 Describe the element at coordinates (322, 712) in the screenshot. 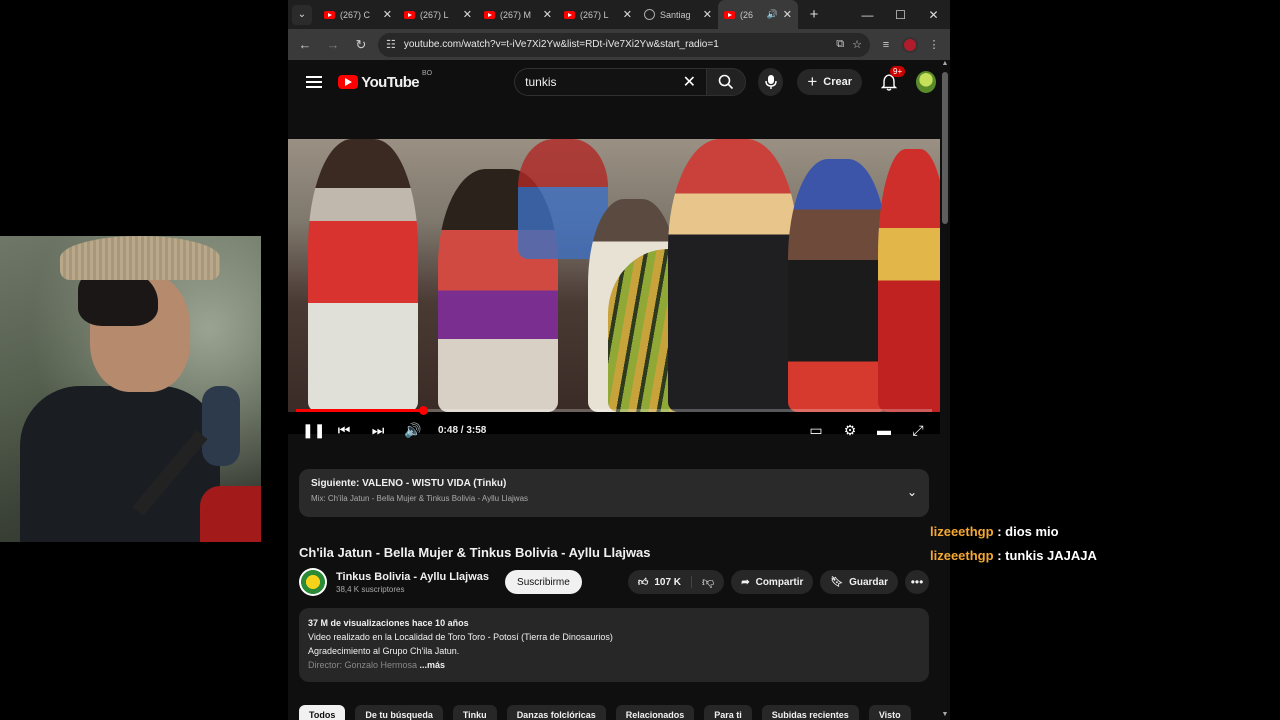

I see `chip-all: Todos` at that location.